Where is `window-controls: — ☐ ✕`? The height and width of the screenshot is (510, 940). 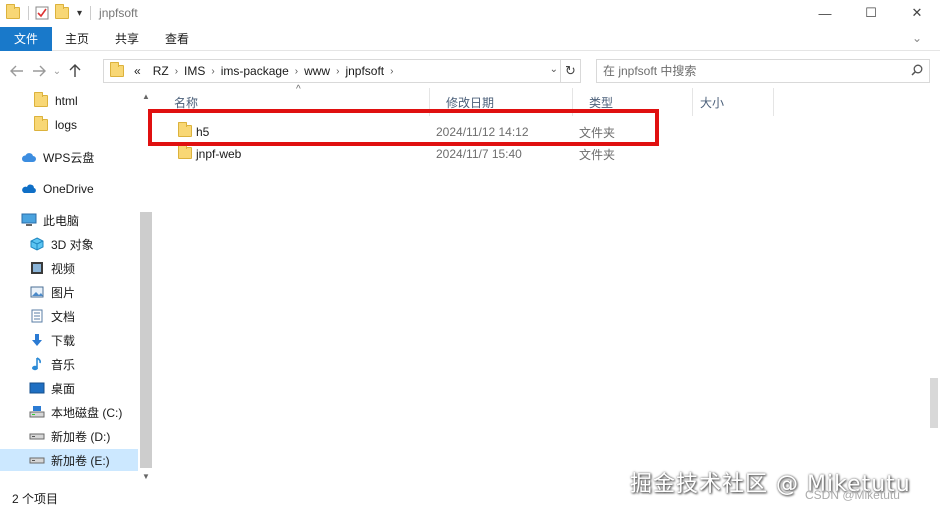 window-controls: — ☐ ✕ is located at coordinates (871, 13).